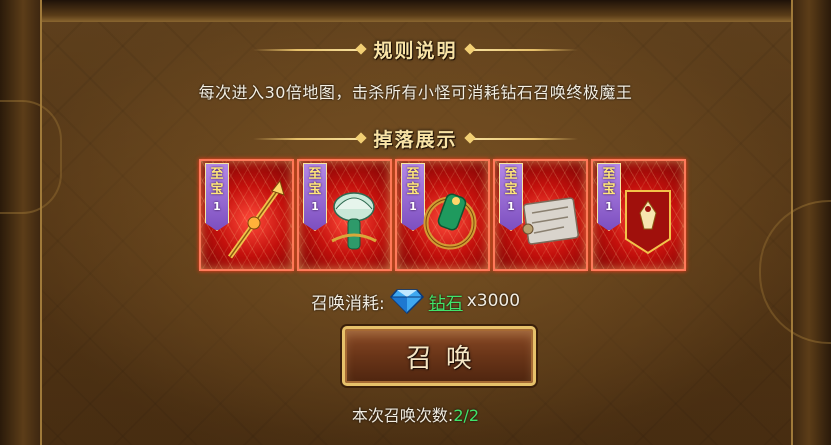 Image resolution: width=831 pixels, height=445 pixels. Describe the element at coordinates (439, 356) in the screenshot. I see `summon-button: 召唤` at that location.